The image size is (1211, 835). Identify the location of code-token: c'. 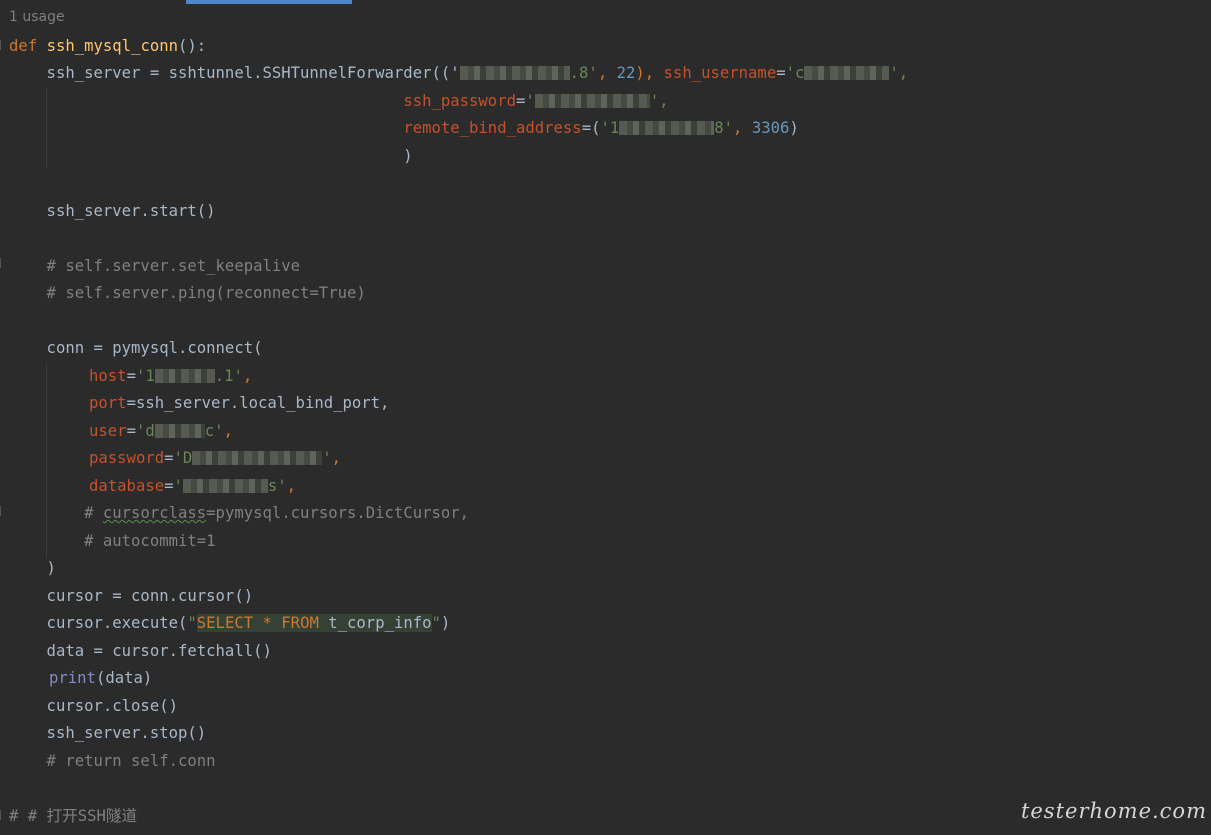
(214, 431).